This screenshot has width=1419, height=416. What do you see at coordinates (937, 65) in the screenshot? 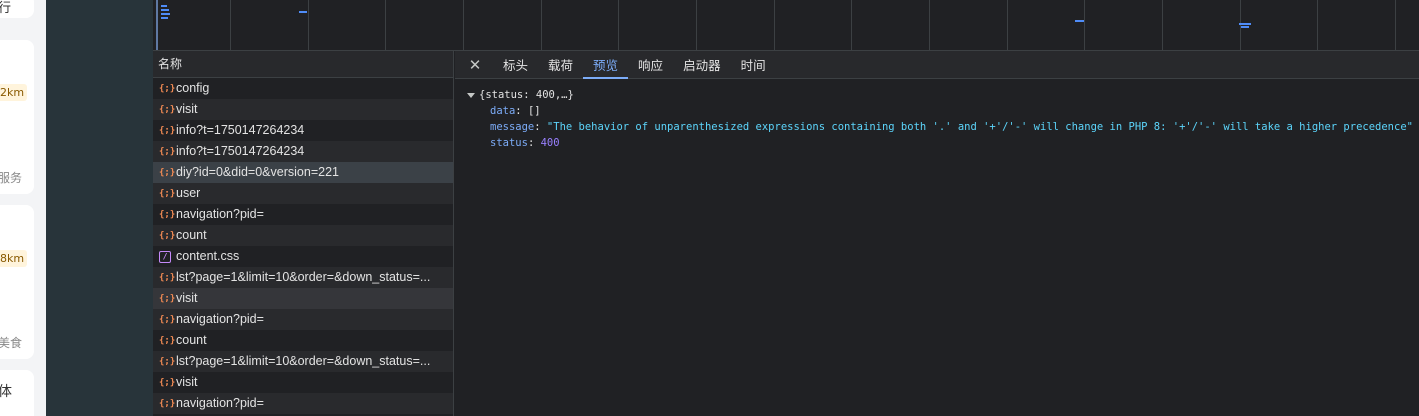
I see `detail-tabbar: ✕ 标头 载荷 预览 响应 启动器 时间` at bounding box center [937, 65].